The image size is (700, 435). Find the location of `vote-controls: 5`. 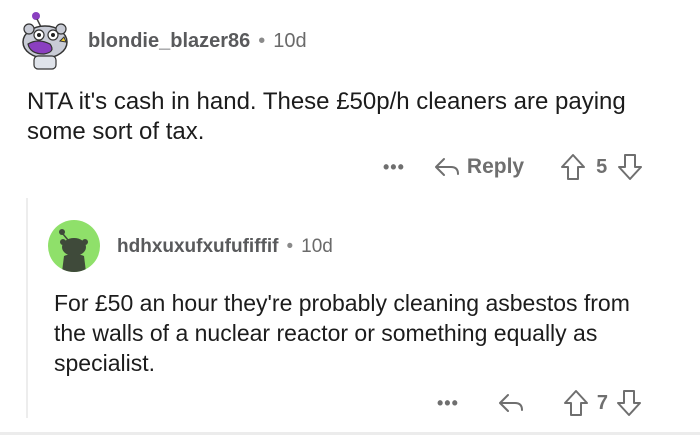

vote-controls: 5 is located at coordinates (601, 167).